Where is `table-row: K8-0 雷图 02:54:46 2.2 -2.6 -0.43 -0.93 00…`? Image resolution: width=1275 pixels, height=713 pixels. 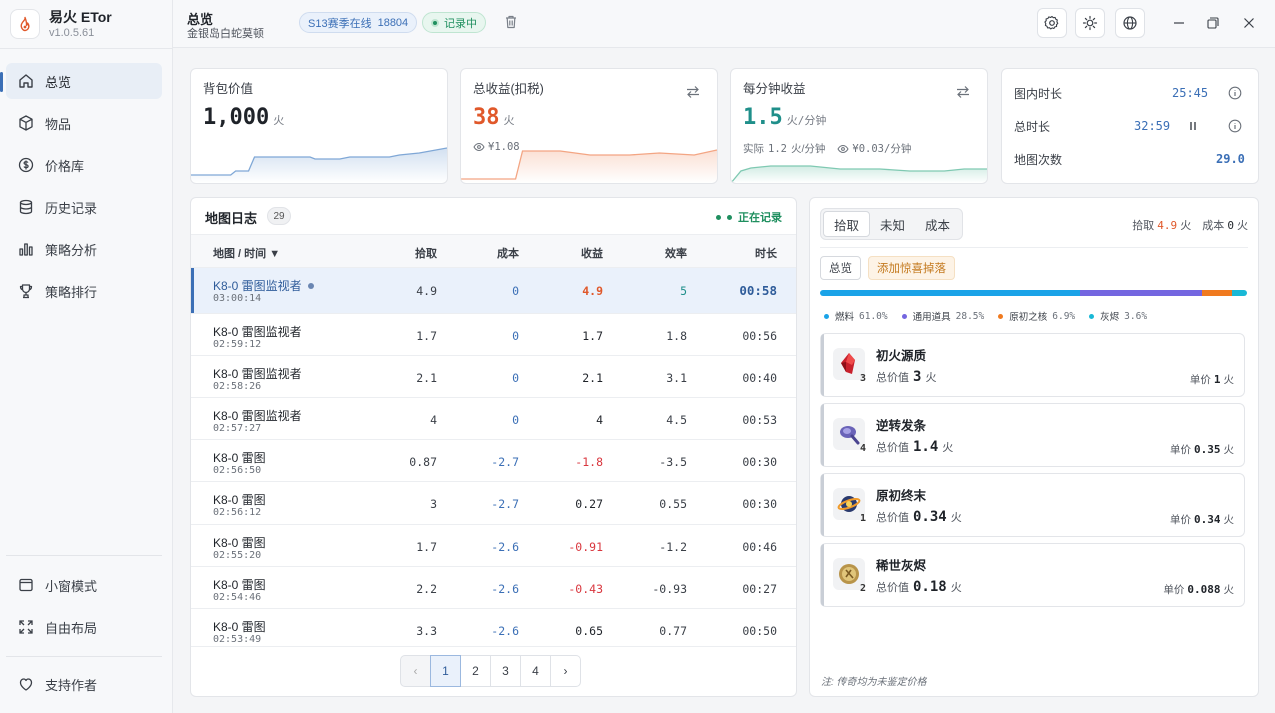 table-row: K8-0 雷图 02:54:46 2.2 -2.6 -0.43 -0.93 00… is located at coordinates (493, 588).